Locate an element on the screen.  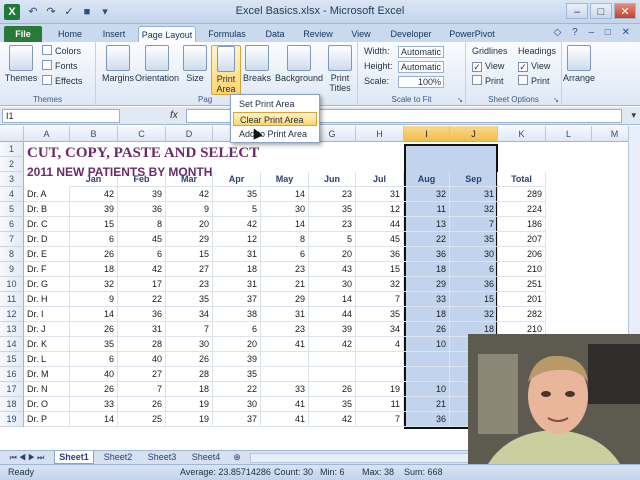
value-cell: 28 is located at coordinates (189, 374).